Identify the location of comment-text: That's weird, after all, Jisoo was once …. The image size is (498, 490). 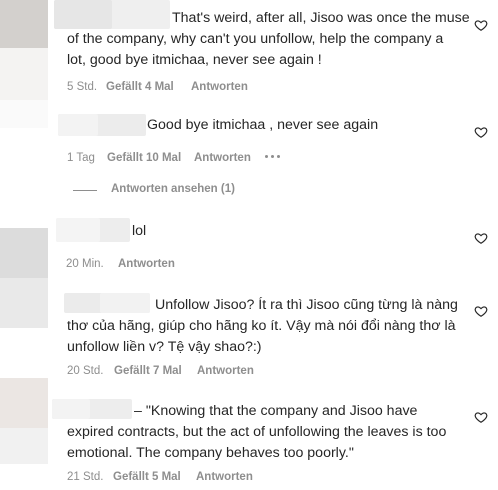
(321, 18).